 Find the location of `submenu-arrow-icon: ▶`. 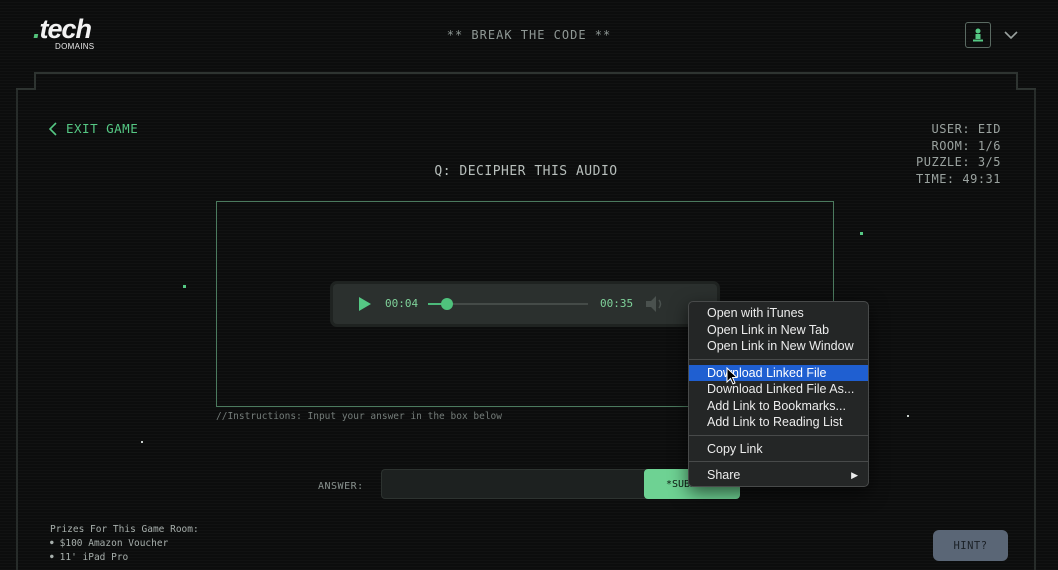

submenu-arrow-icon: ▶ is located at coordinates (854, 475).